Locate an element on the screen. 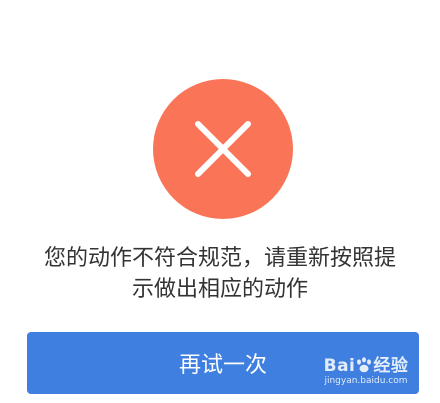 The image size is (440, 403). error-message-line-1: 您的动作不符合规范，请重新按照提 is located at coordinates (219, 258).